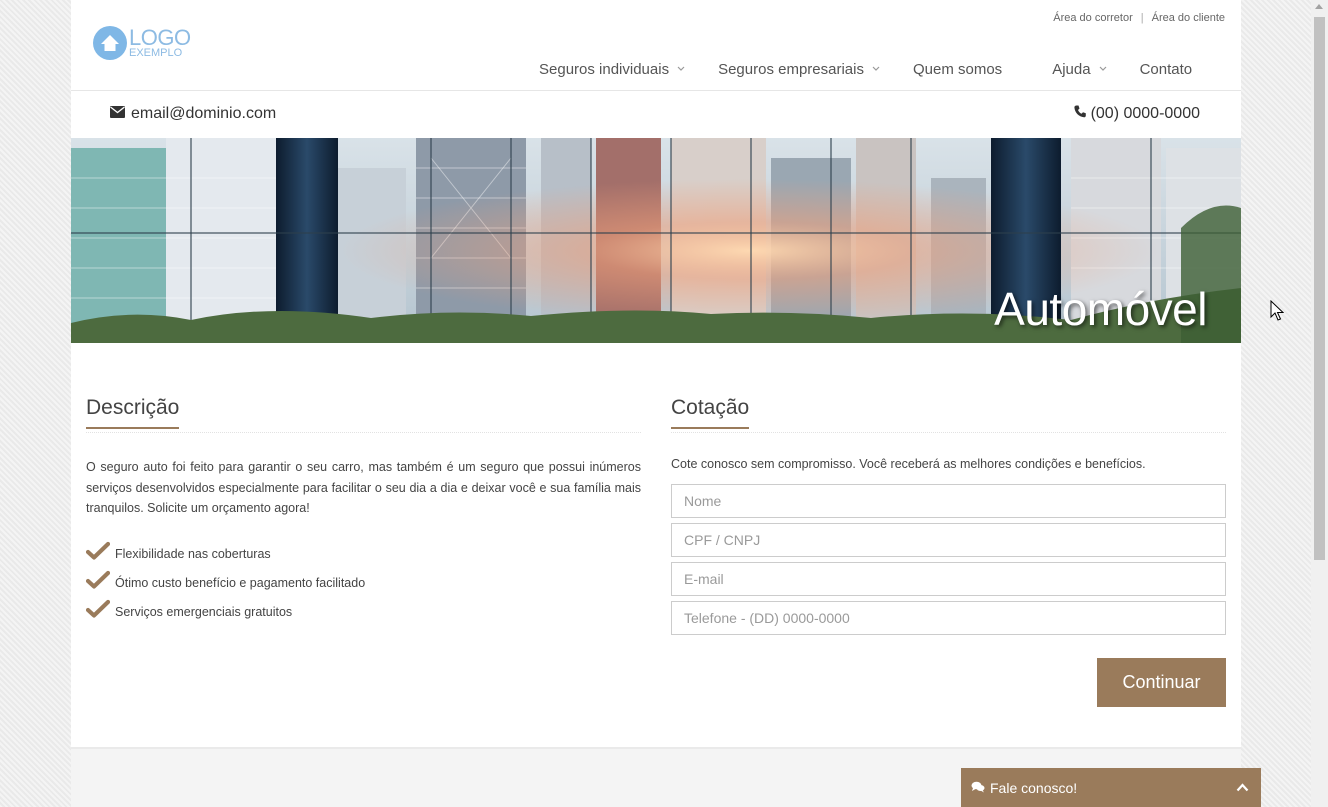 The height and width of the screenshot is (807, 1328). I want to click on phone-text: (00) 0000-0000, so click(1145, 113).